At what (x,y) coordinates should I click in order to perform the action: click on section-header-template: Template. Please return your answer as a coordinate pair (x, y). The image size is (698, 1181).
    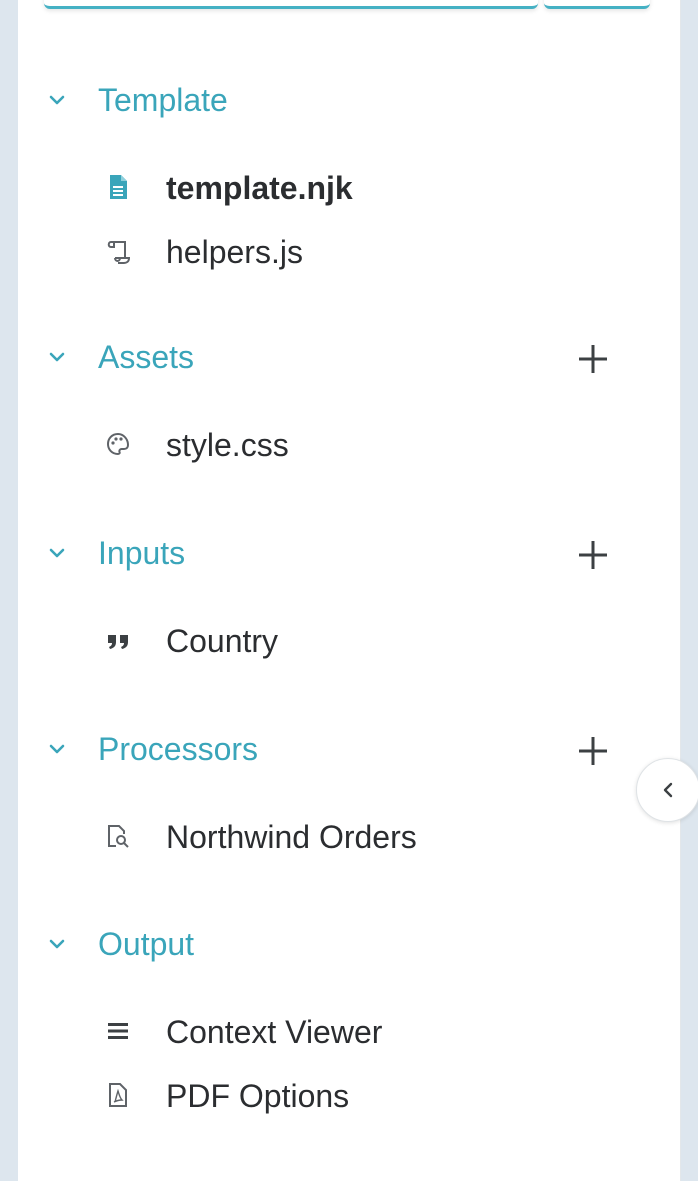
    Looking at the image, I should click on (349, 99).